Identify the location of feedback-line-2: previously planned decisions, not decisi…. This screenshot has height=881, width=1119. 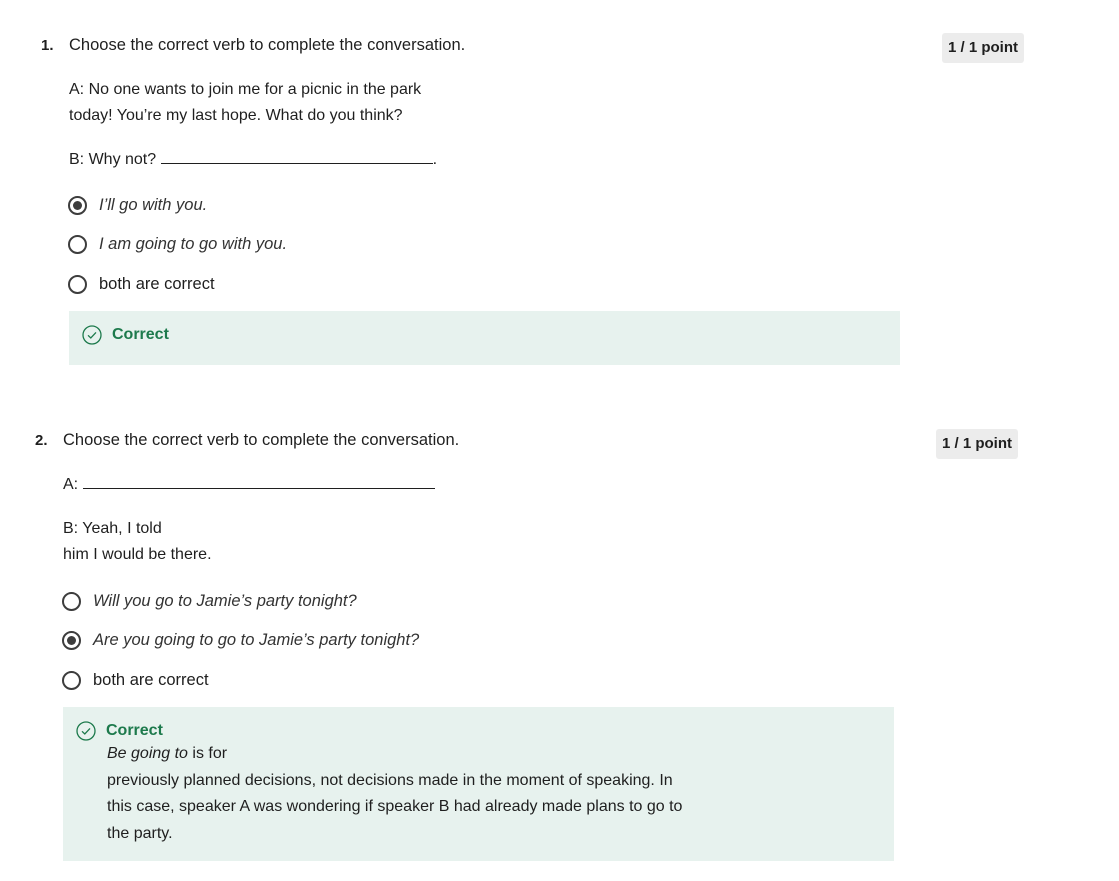
(390, 780).